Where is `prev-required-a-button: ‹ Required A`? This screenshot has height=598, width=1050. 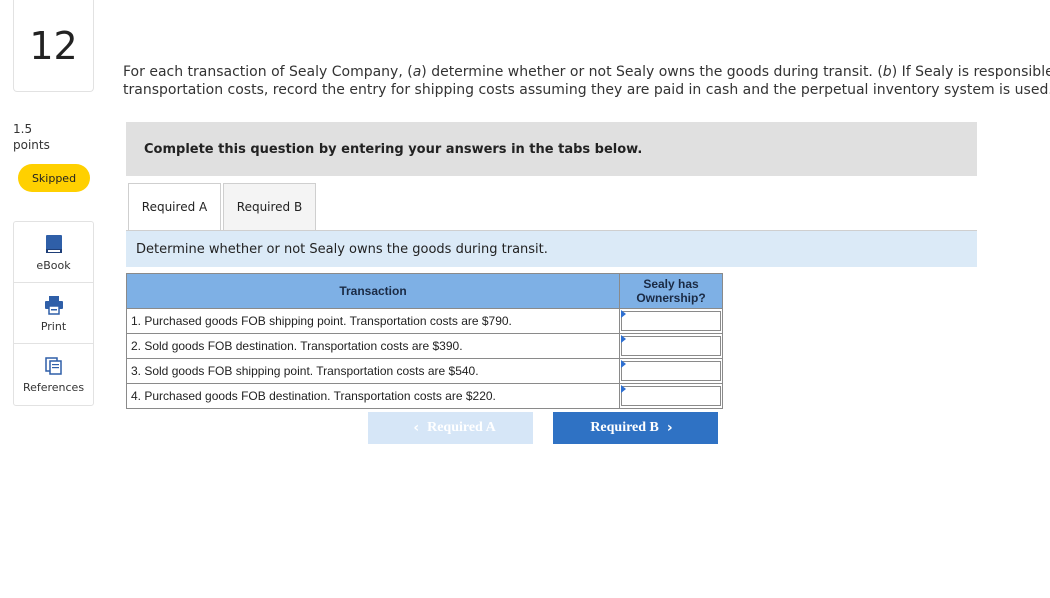 prev-required-a-button: ‹ Required A is located at coordinates (450, 428).